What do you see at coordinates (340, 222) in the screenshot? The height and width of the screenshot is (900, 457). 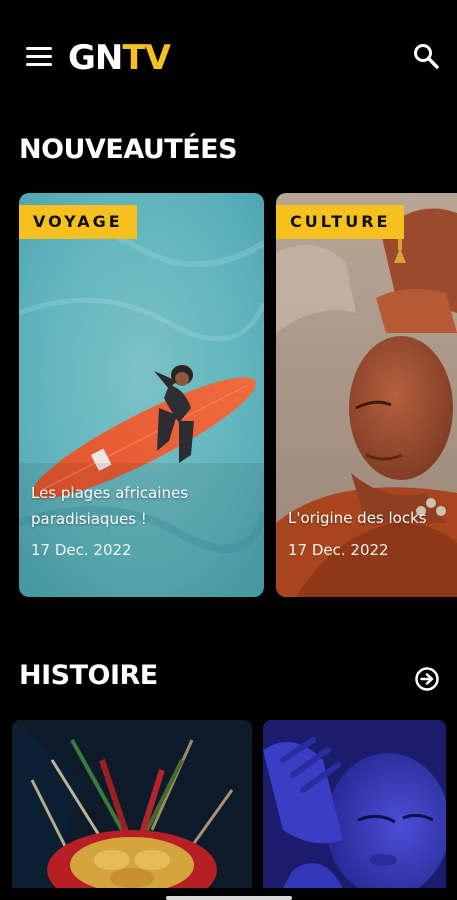 I see `category-badge: CULTURE` at bounding box center [340, 222].